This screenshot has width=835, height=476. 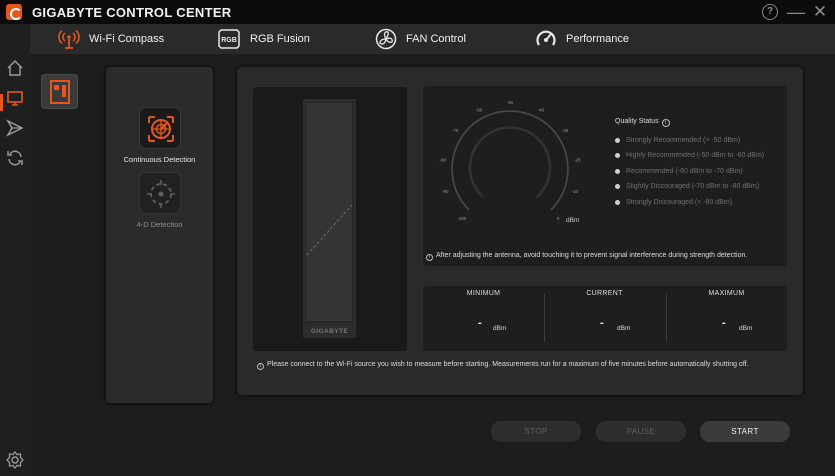 I want to click on radar-icon, so click(x=159, y=128).